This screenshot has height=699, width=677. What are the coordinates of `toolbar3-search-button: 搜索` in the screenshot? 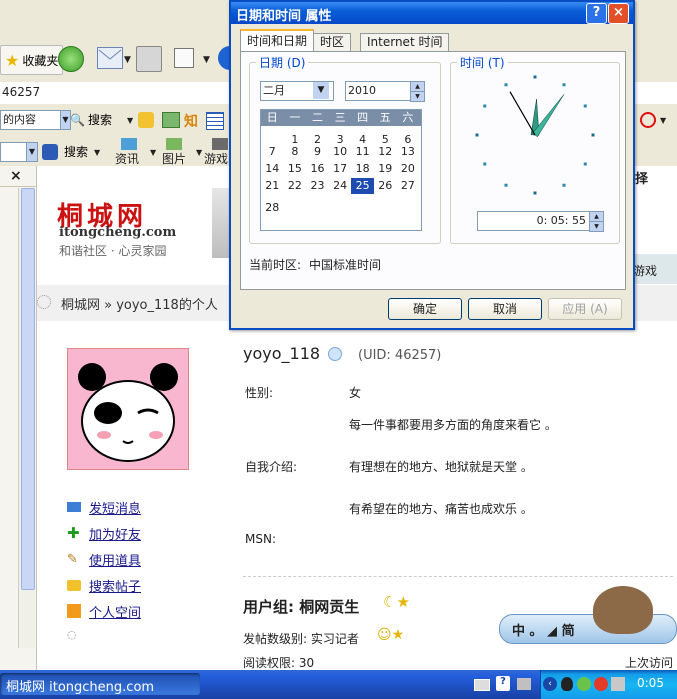 It's located at (76, 151).